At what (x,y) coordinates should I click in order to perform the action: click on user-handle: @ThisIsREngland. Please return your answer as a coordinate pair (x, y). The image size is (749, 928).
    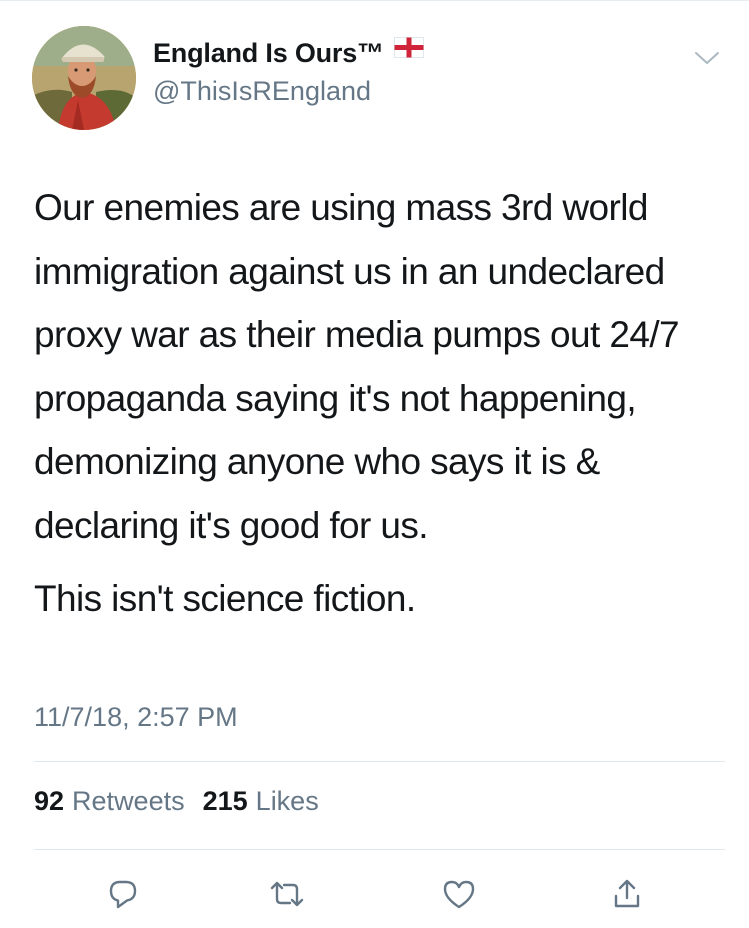
    Looking at the image, I should click on (262, 91).